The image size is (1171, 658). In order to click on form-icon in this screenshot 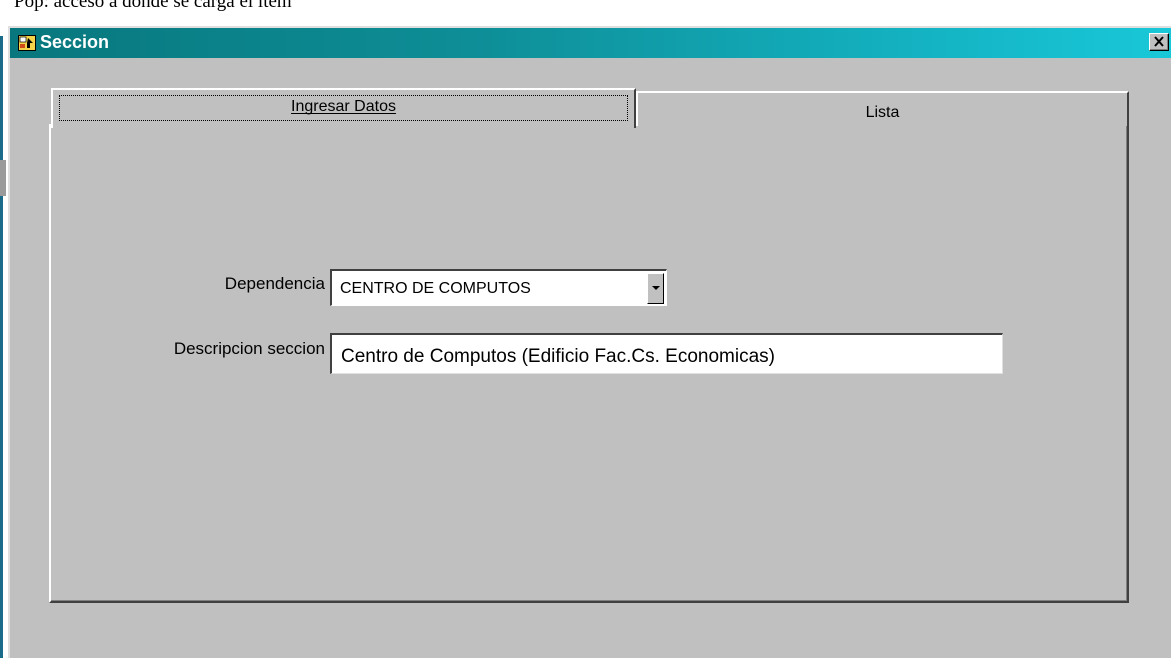, I will do `click(27, 43)`.